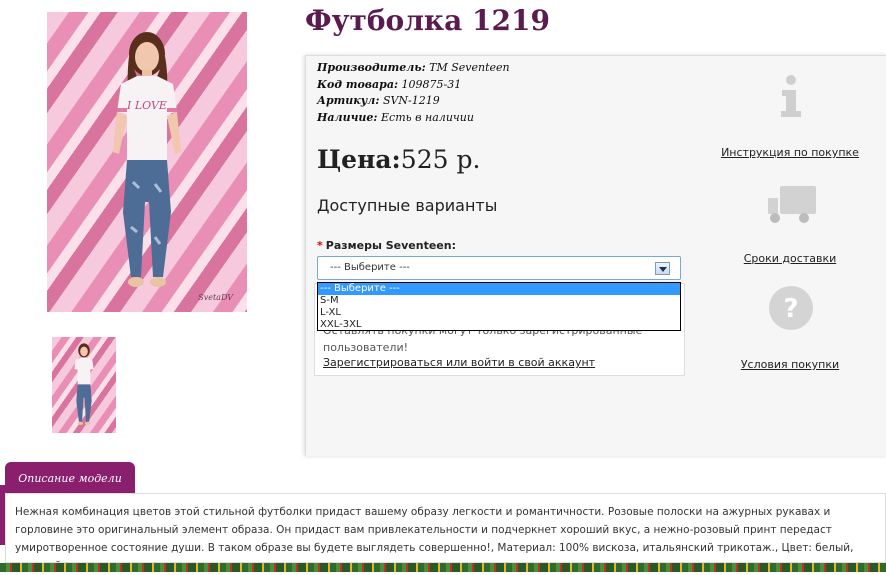 The width and height of the screenshot is (886, 575). Describe the element at coordinates (440, 159) in the screenshot. I see `price-value: 525 р.` at that location.